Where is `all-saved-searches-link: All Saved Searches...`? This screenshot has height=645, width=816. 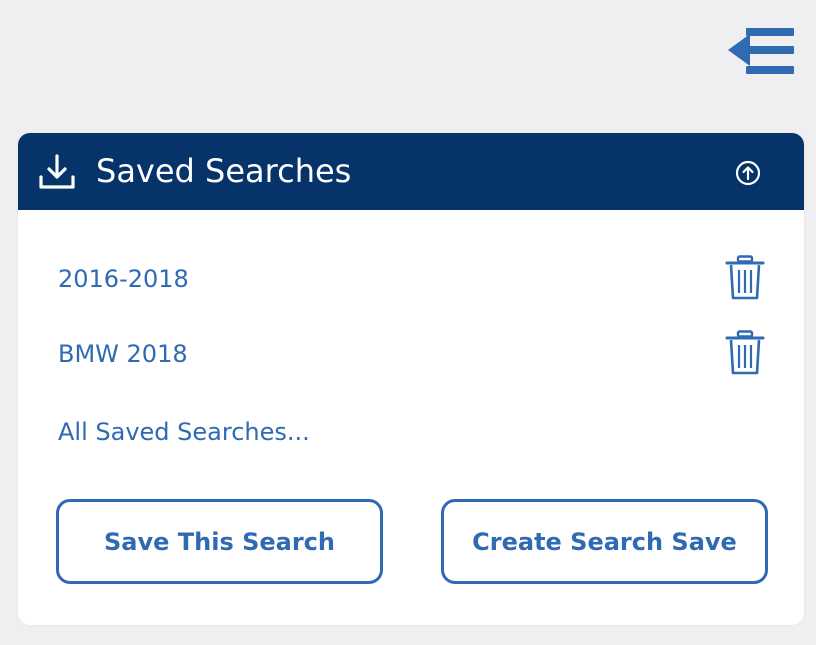 all-saved-searches-link: All Saved Searches... is located at coordinates (184, 432).